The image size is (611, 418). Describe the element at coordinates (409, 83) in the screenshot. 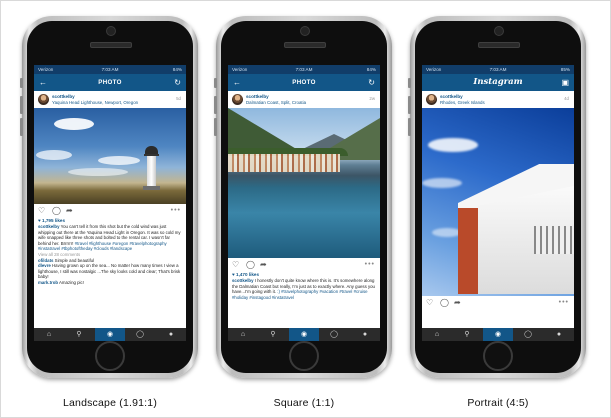

I see `mute-switch` at that location.